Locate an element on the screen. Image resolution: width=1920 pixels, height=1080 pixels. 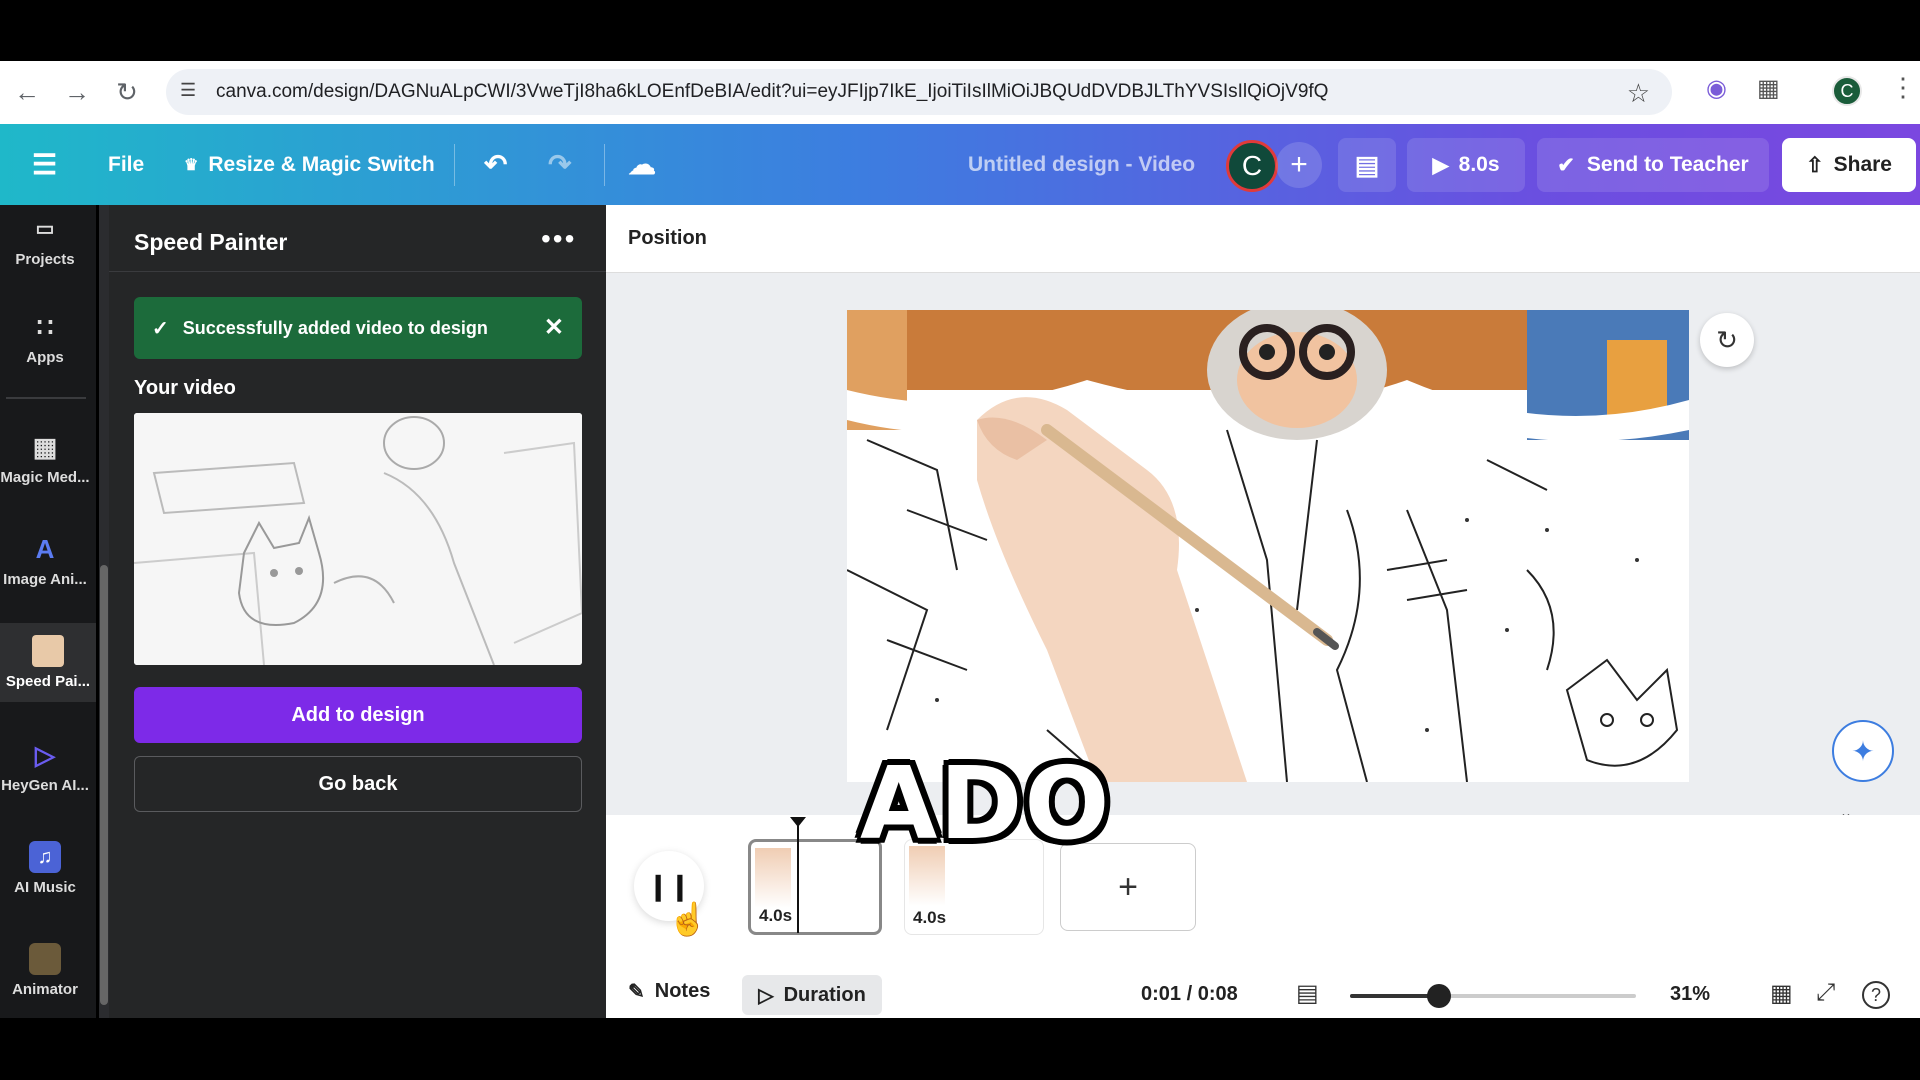
add-to-design-button: Add to design is located at coordinates (358, 715).